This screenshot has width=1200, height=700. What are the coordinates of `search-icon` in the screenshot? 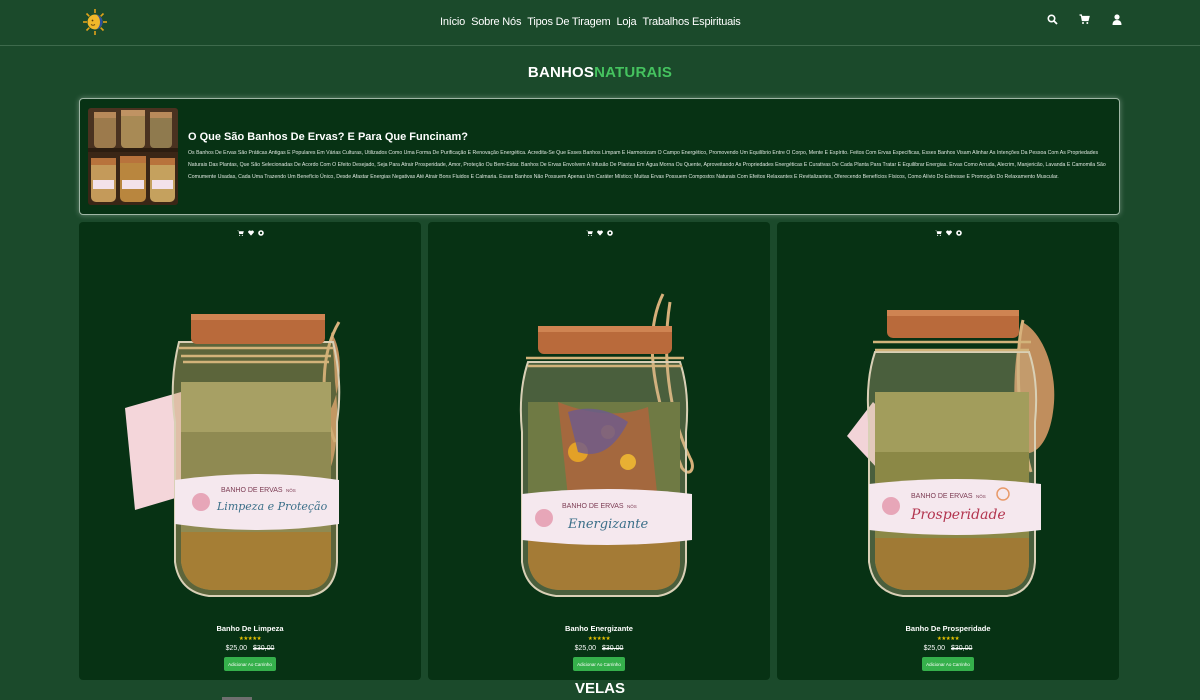 It's located at (1052, 19).